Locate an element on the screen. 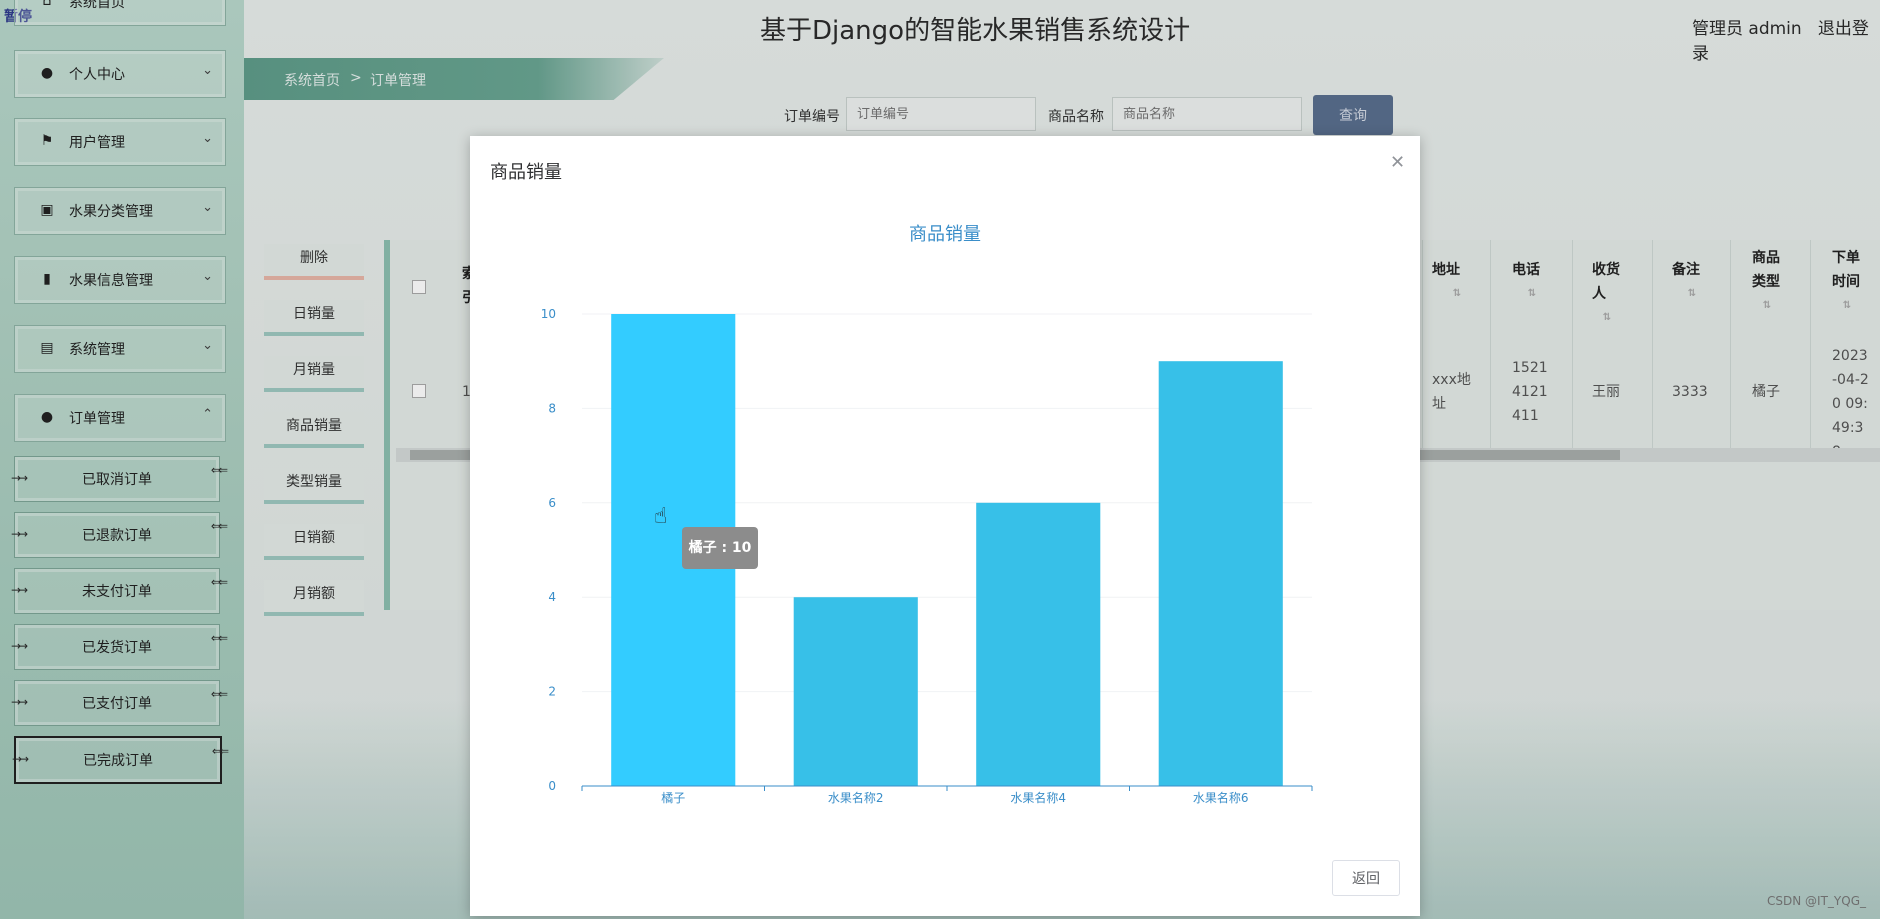 The width and height of the screenshot is (1880, 919). y-tick-label: 2 is located at coordinates (552, 692).